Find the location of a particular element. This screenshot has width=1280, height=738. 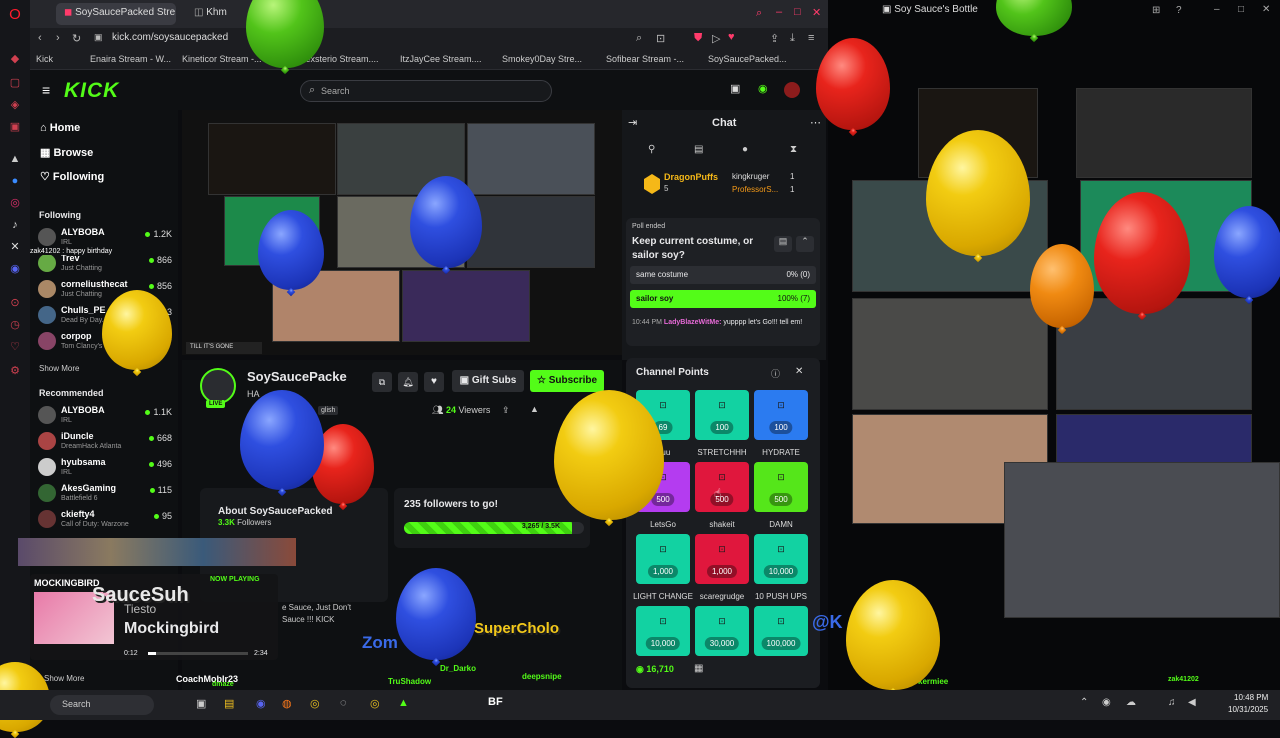

reward-button: ⊡ 30,000 is located at coordinates (722, 631).